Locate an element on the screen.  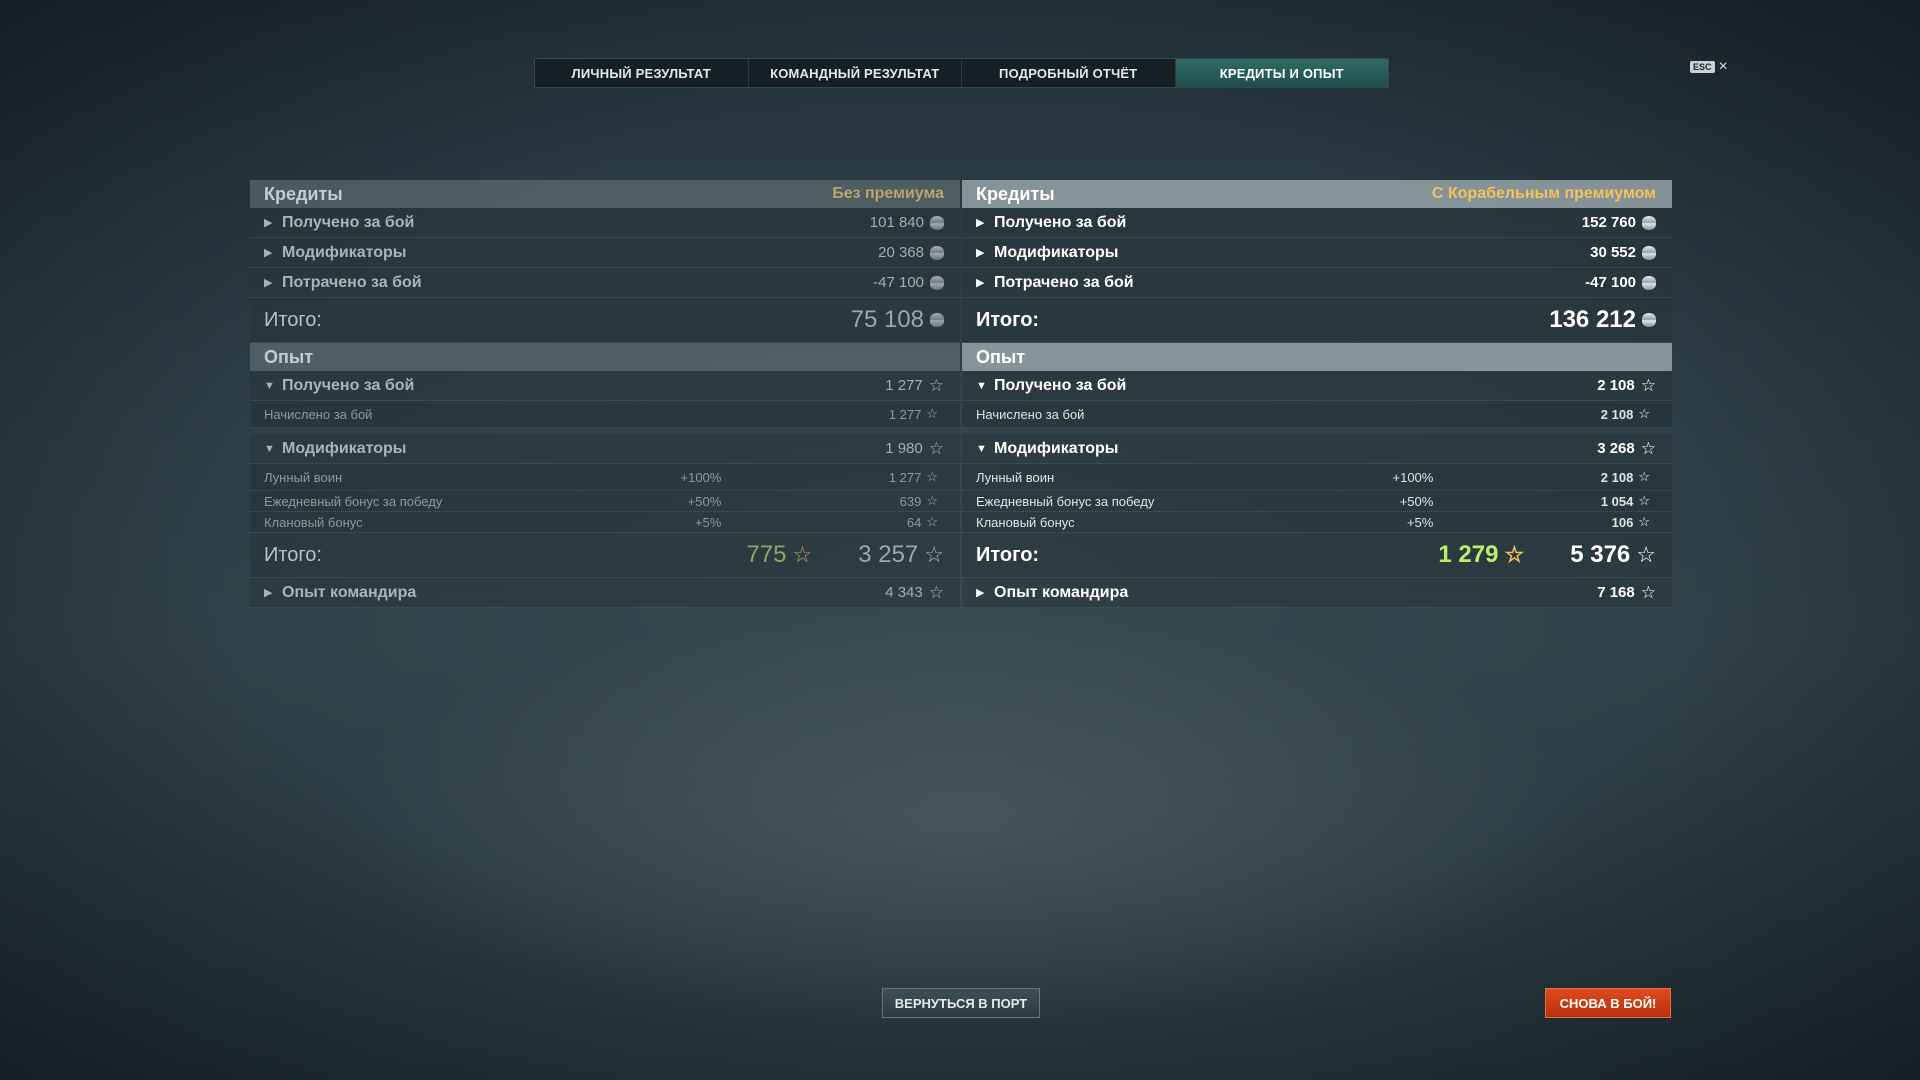
row-value: 1 980 is located at coordinates (904, 448).